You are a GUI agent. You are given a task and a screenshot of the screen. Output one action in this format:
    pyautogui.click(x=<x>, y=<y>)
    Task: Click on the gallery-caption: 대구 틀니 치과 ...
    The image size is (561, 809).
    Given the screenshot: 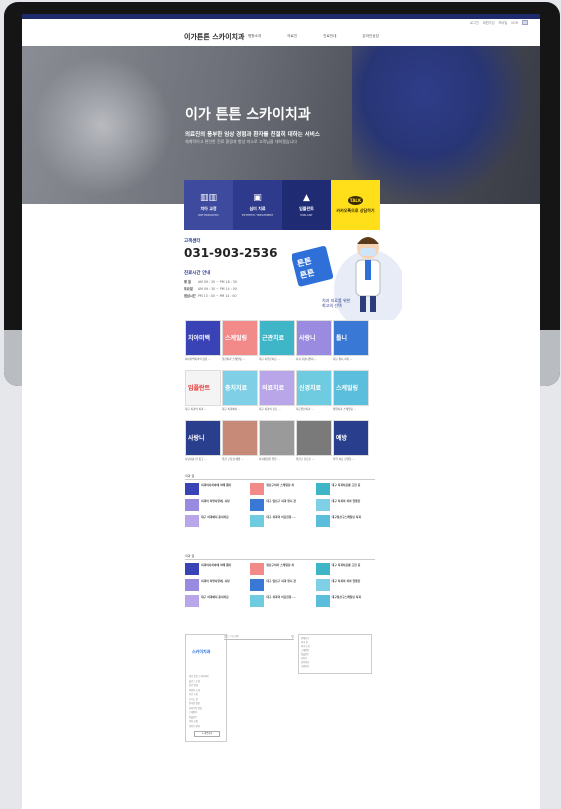 What is the action you would take?
    pyautogui.click(x=351, y=359)
    